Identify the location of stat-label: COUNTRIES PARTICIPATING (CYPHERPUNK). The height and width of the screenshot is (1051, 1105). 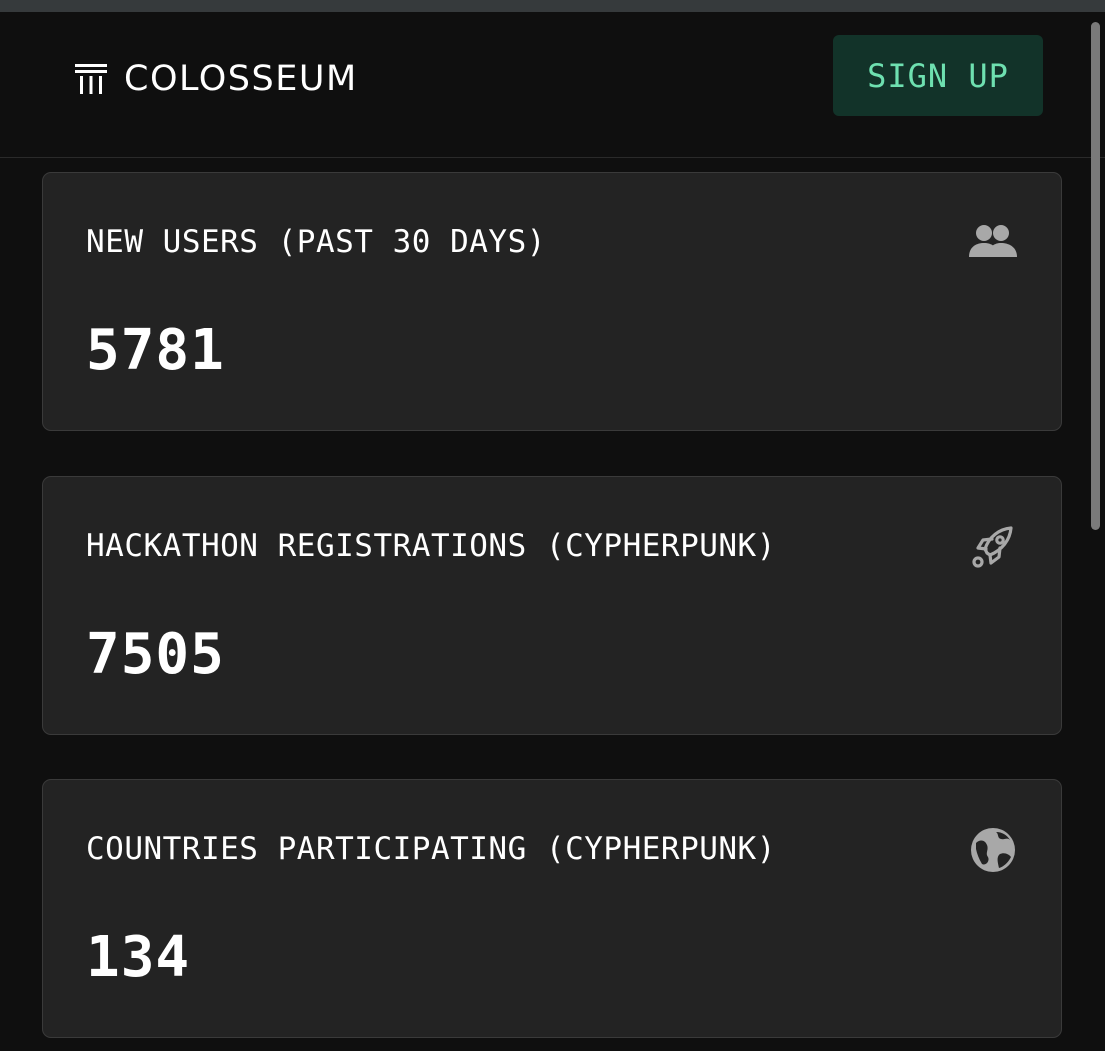
(431, 849).